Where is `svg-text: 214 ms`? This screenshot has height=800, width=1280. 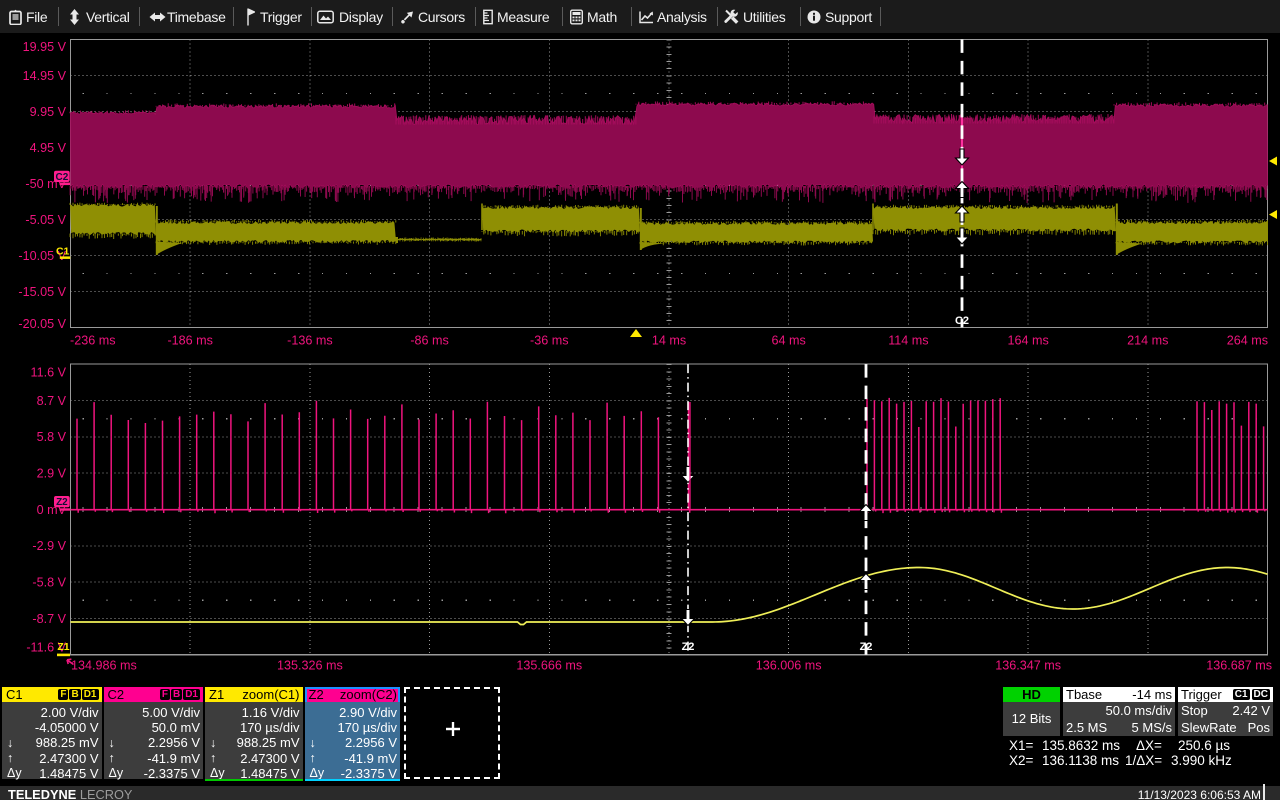
svg-text: 214 ms is located at coordinates (1147, 341).